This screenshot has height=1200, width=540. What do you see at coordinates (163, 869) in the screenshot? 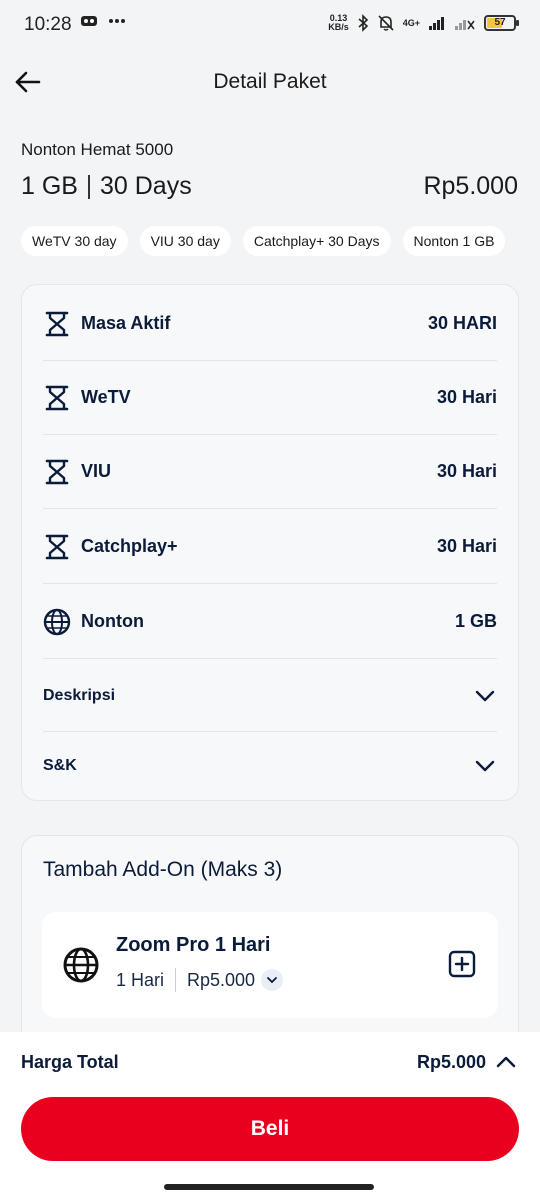
I see `addon-title: Tambah Add-On (Maks 3)` at bounding box center [163, 869].